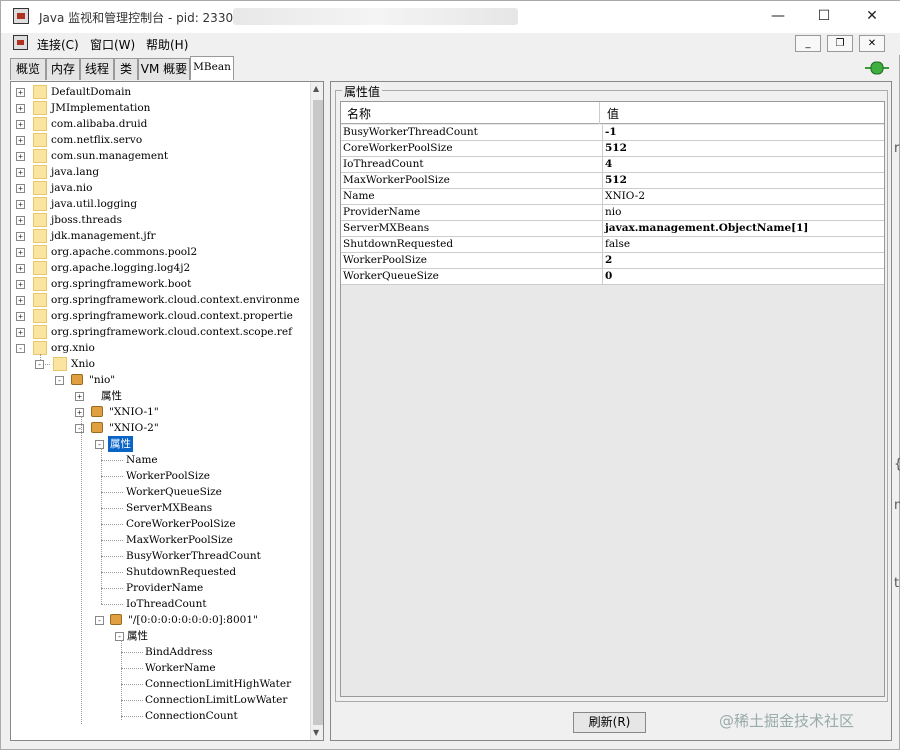 This screenshot has height=750, width=900. I want to click on tree-attributes-node: 属性, so click(111, 396).